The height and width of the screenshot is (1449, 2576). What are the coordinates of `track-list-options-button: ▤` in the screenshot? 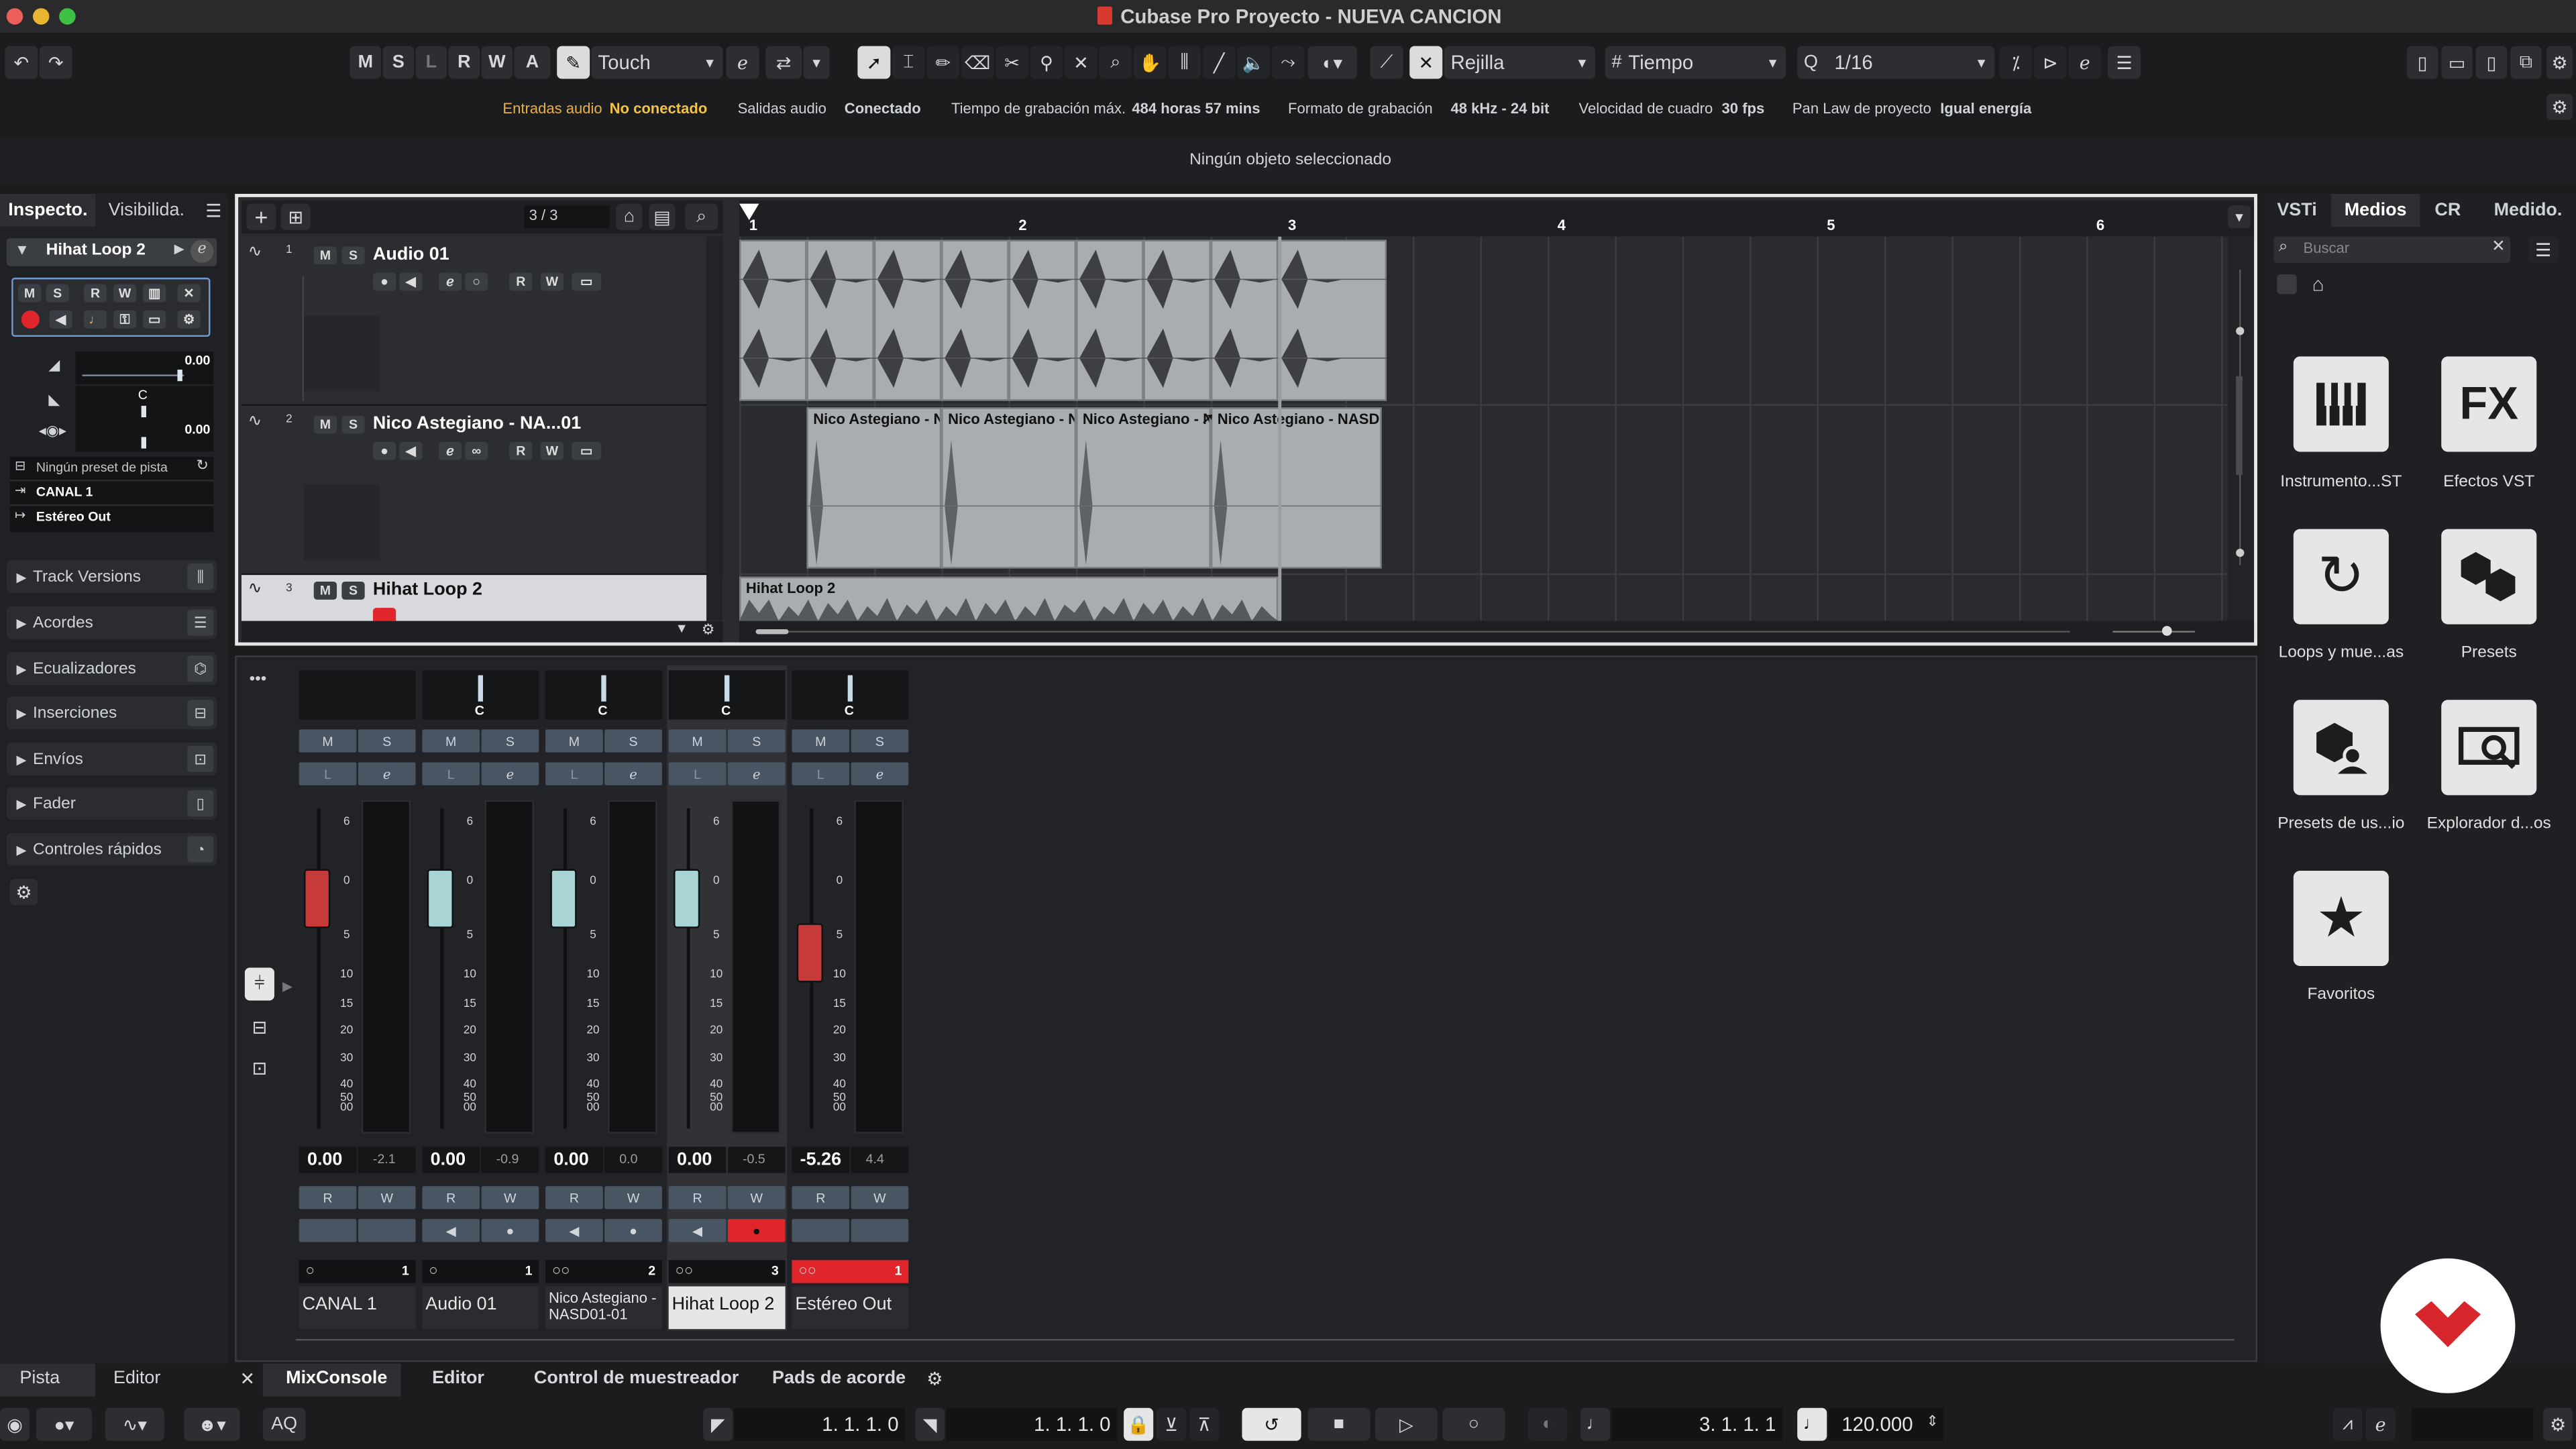 It's located at (662, 216).